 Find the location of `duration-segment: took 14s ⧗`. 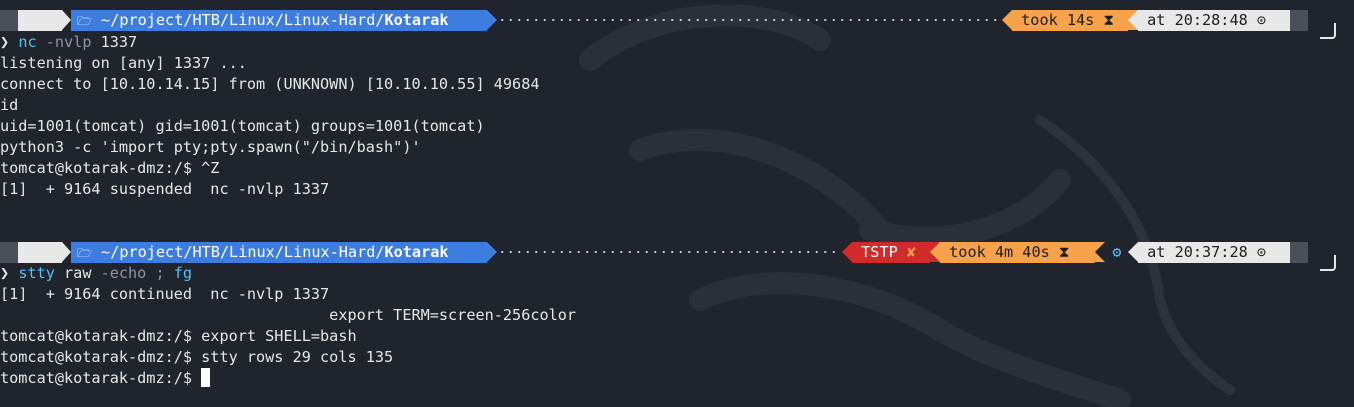

duration-segment: took 14s ⧗ is located at coordinates (1070, 20).